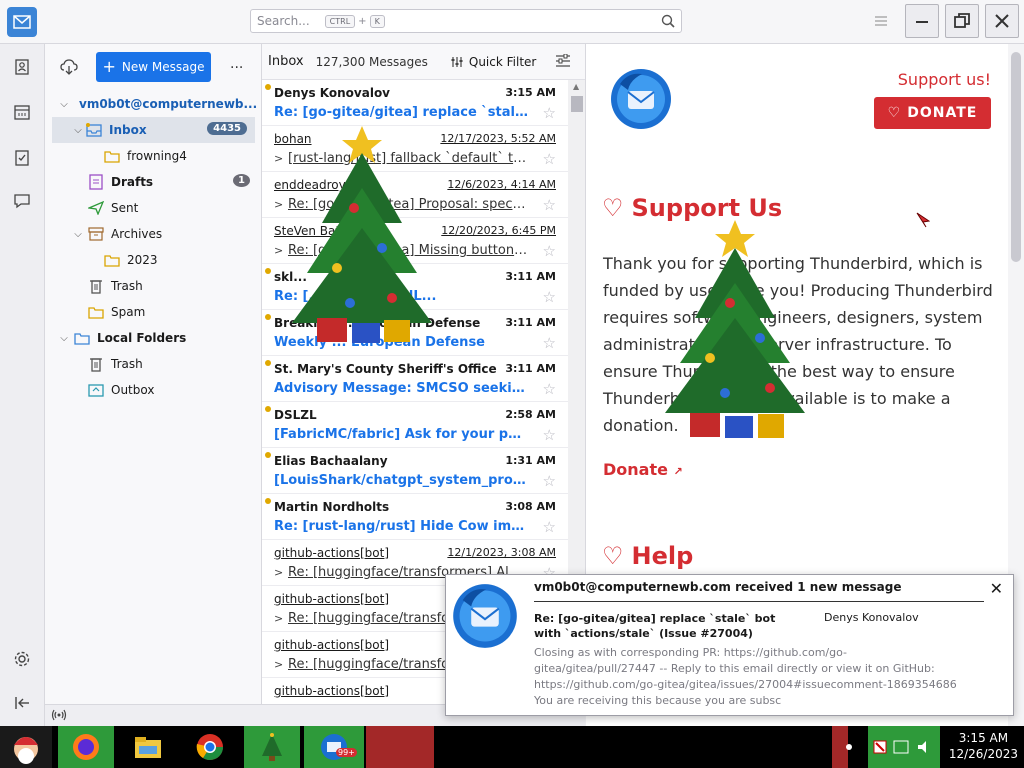  What do you see at coordinates (377, 323) in the screenshot?
I see `message-sender: Breaking ... European Defense` at bounding box center [377, 323].